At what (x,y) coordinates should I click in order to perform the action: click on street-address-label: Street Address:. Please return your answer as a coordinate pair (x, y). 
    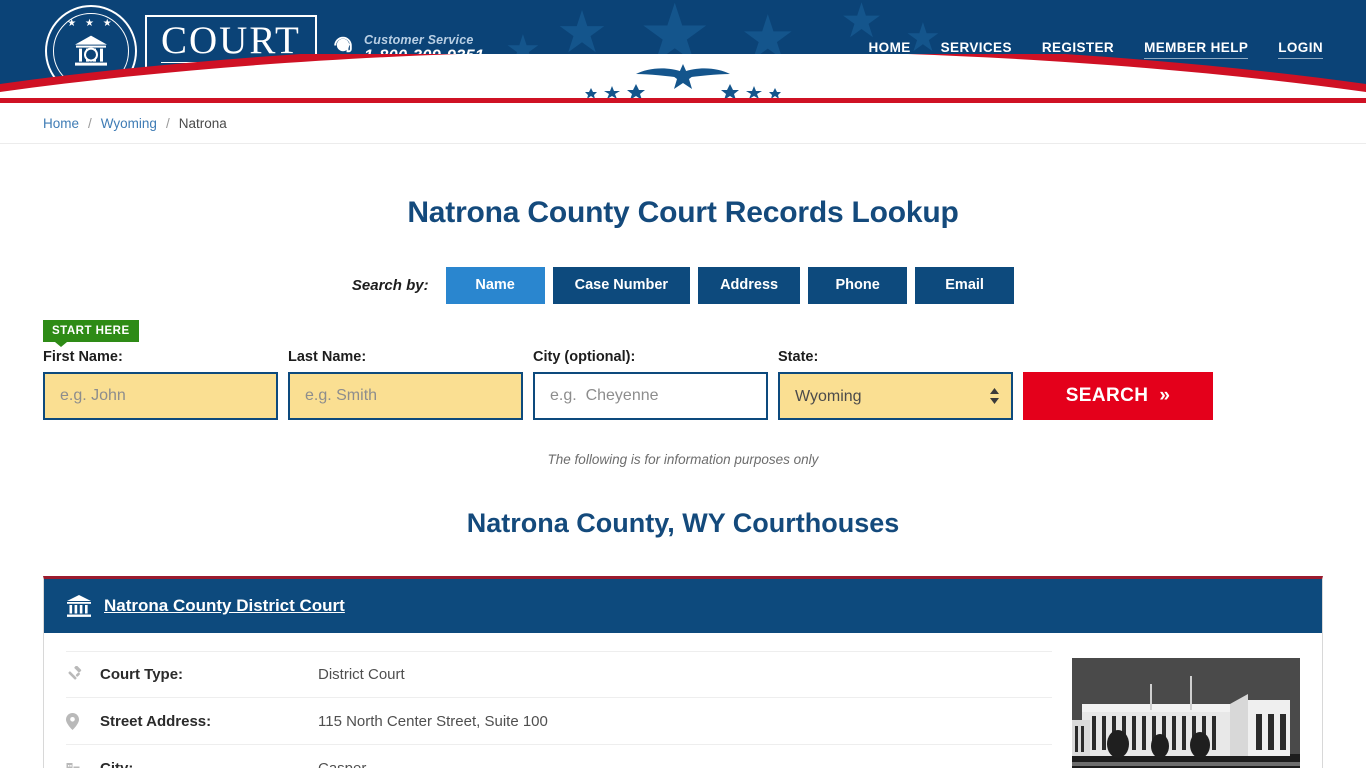
    Looking at the image, I should click on (156, 721).